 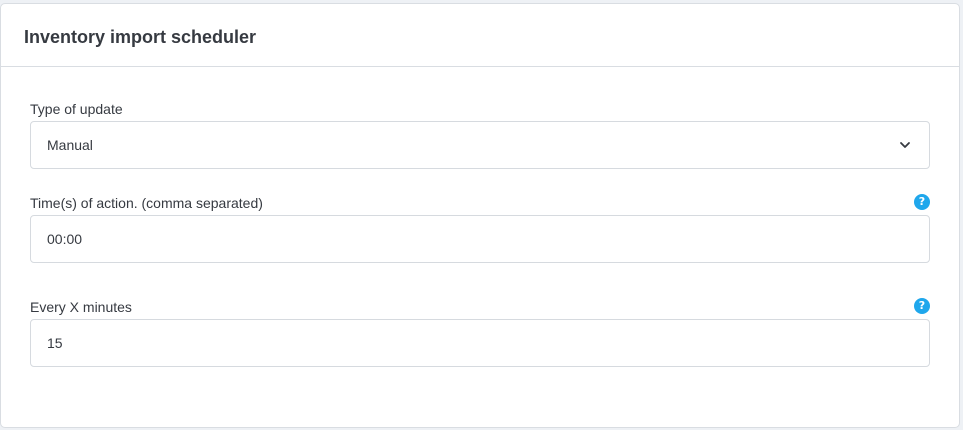 What do you see at coordinates (70, 145) in the screenshot?
I see `type-of-update-value: Manual` at bounding box center [70, 145].